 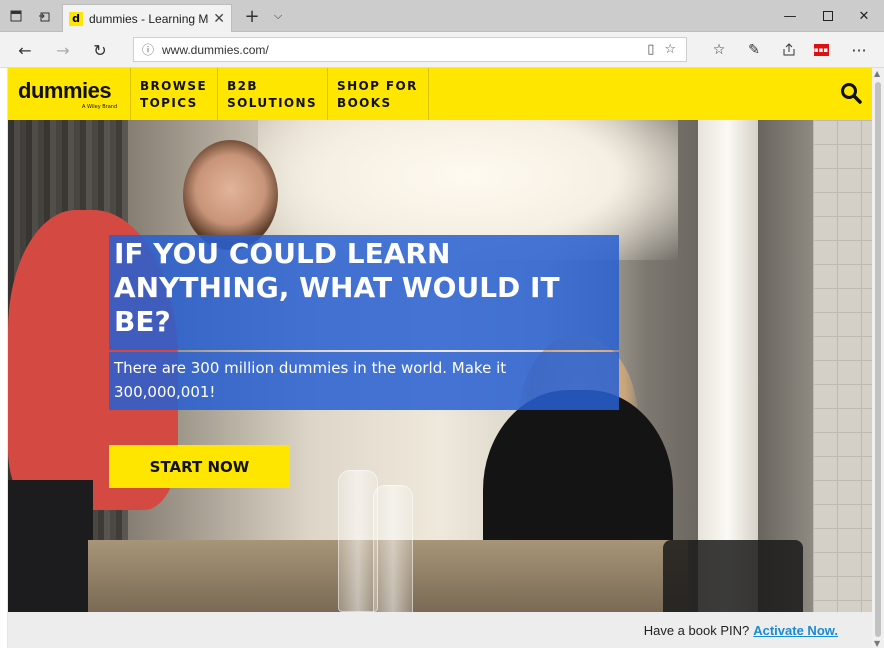 What do you see at coordinates (795, 630) in the screenshot?
I see `activate-now-link: Activate Now.` at bounding box center [795, 630].